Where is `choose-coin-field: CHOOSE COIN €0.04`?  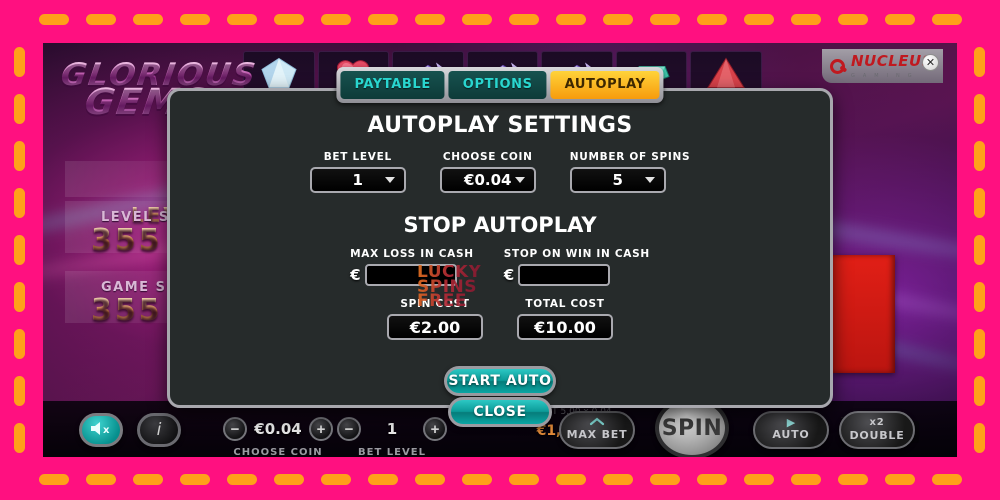 choose-coin-field: CHOOSE COIN €0.04 is located at coordinates (487, 172).